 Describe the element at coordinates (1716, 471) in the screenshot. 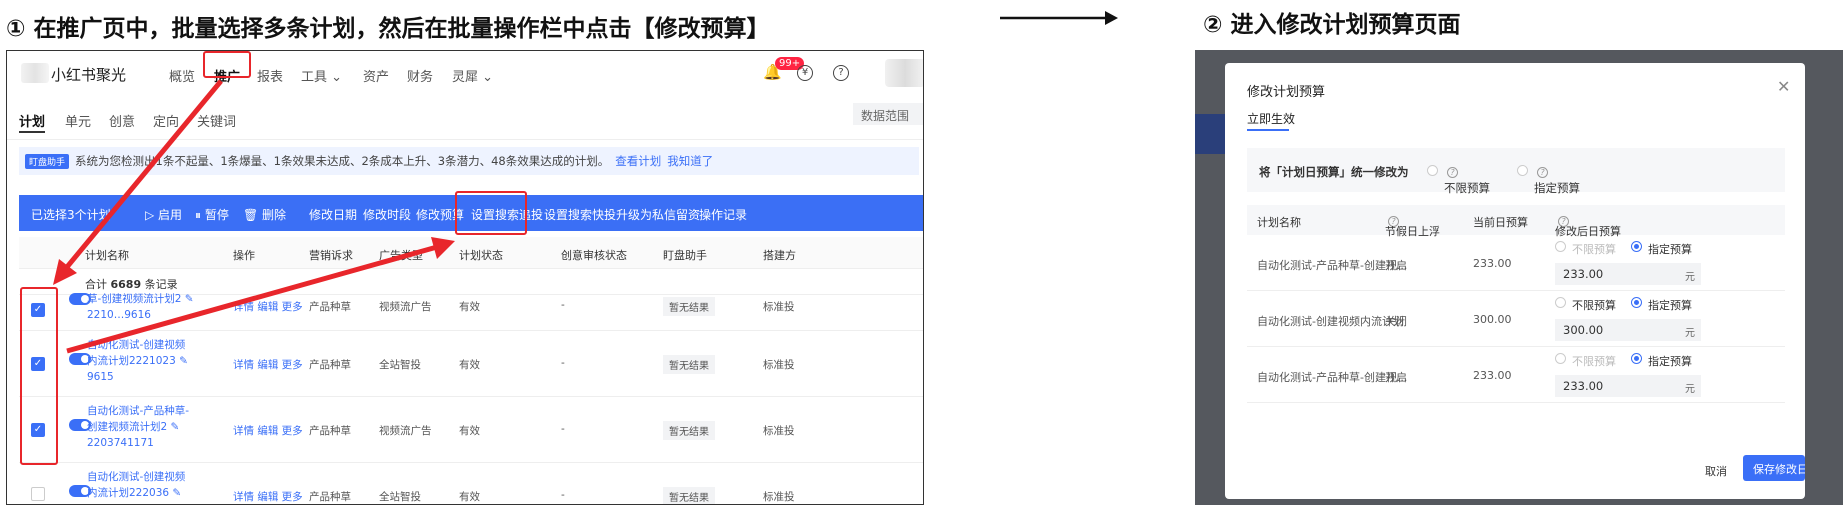

I see `cancel-button: 取消` at that location.